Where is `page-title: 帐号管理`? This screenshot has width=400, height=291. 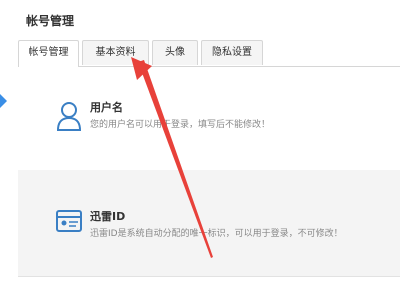
page-title: 帐号管理 is located at coordinates (50, 21).